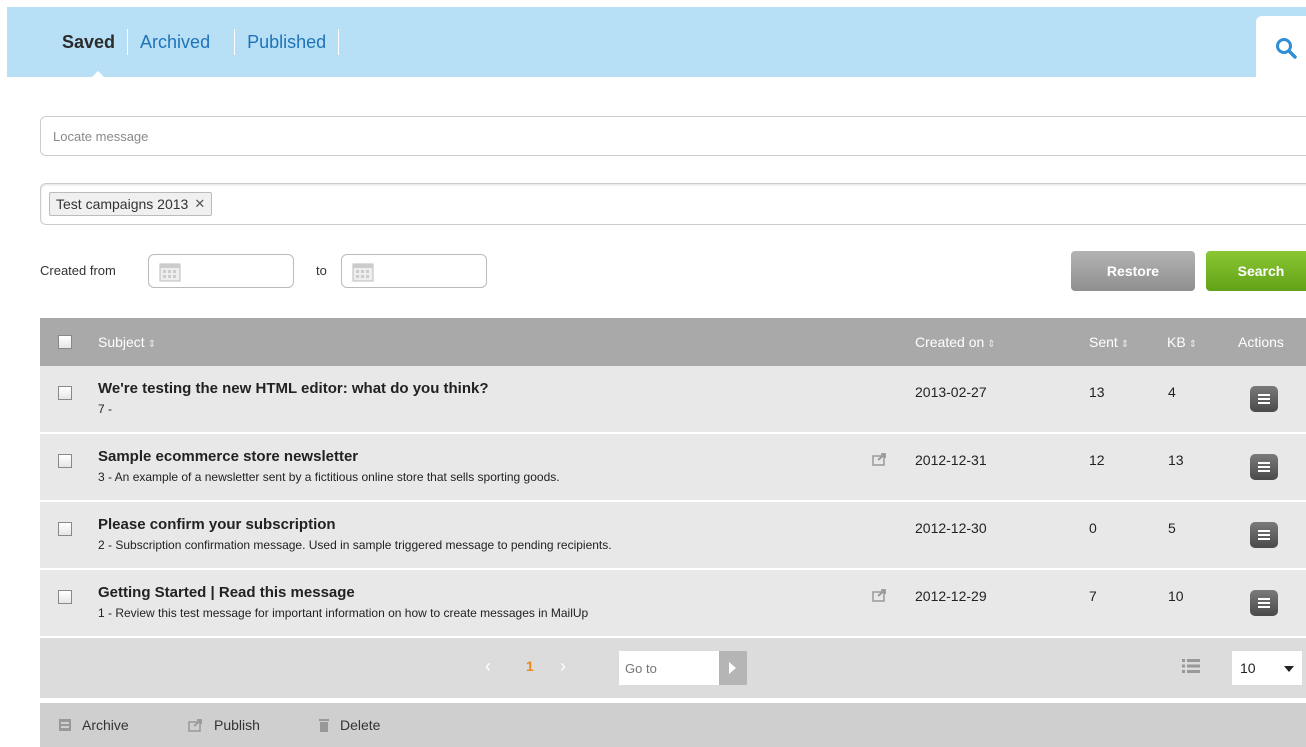  I want to click on tab-saved: Saved, so click(94, 42).